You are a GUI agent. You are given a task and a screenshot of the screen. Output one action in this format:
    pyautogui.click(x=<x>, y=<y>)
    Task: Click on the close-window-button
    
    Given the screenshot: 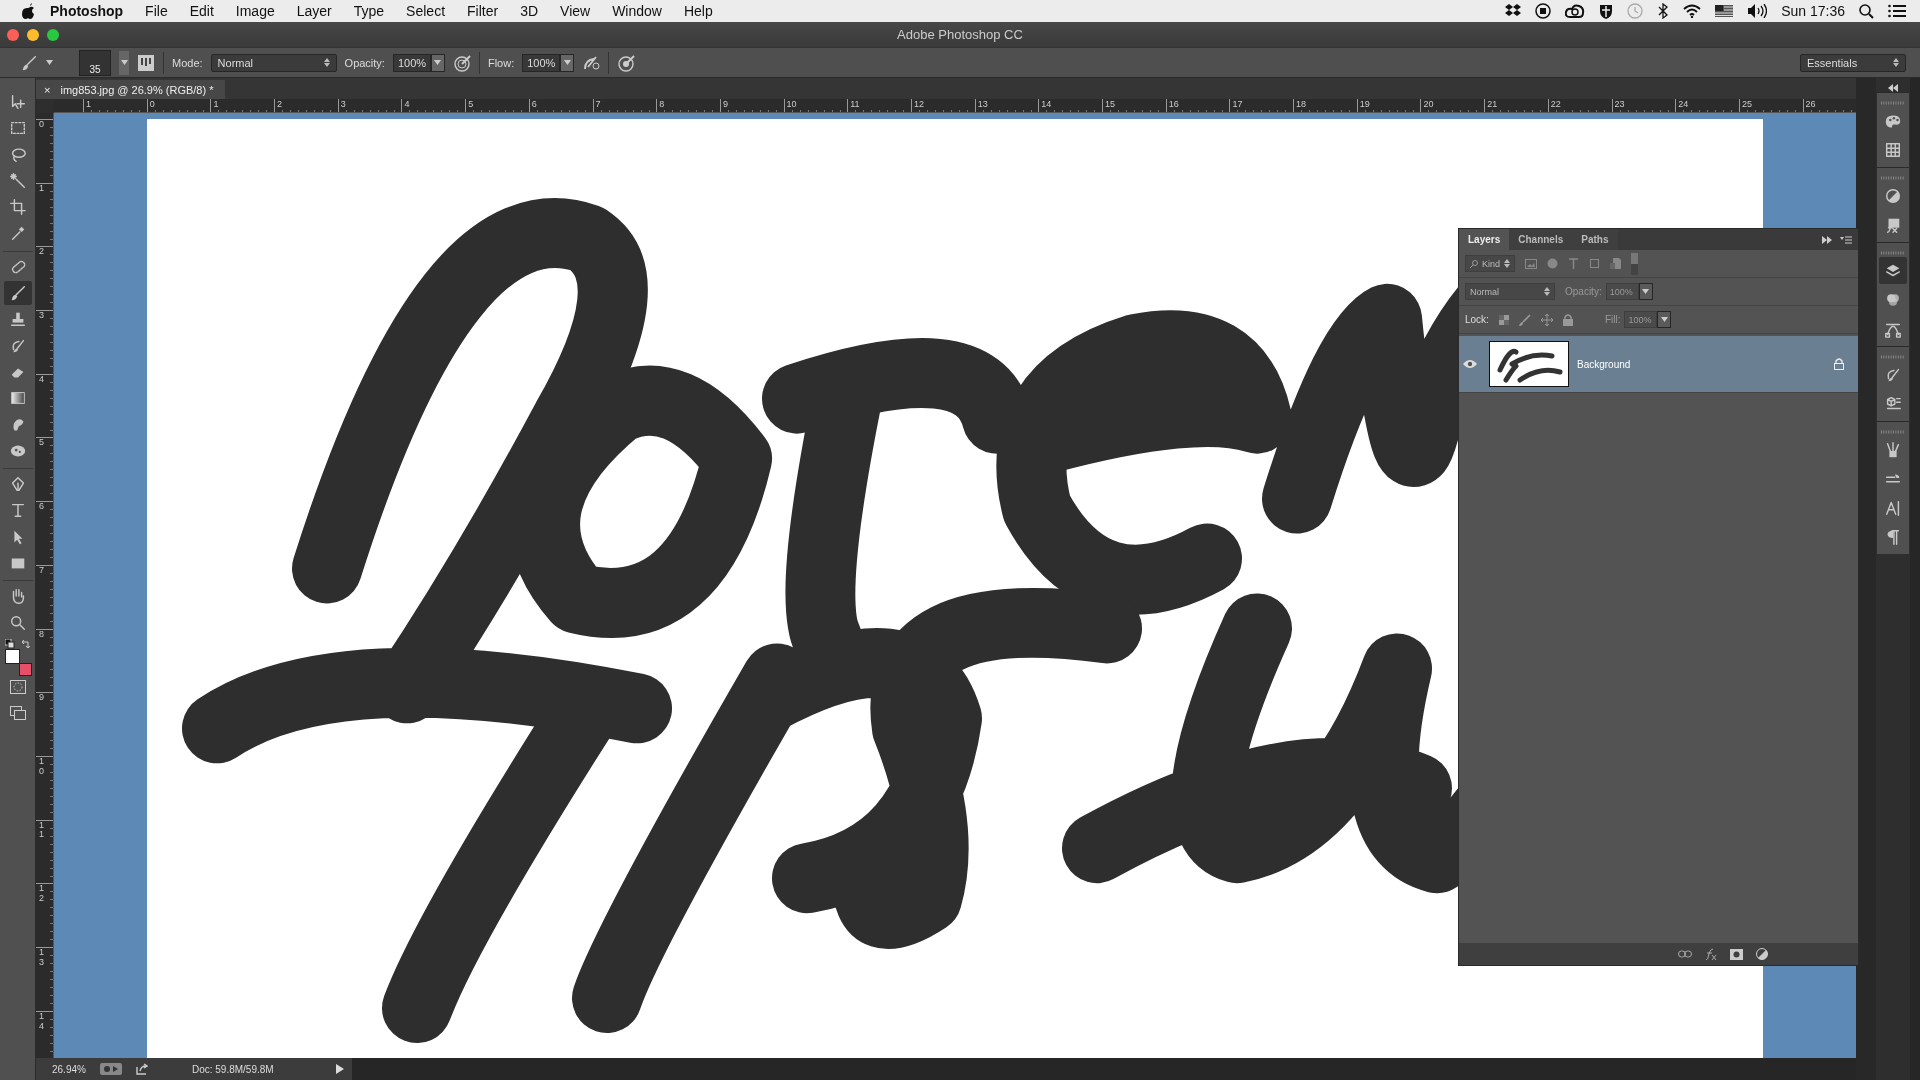 What is the action you would take?
    pyautogui.click(x=13, y=34)
    